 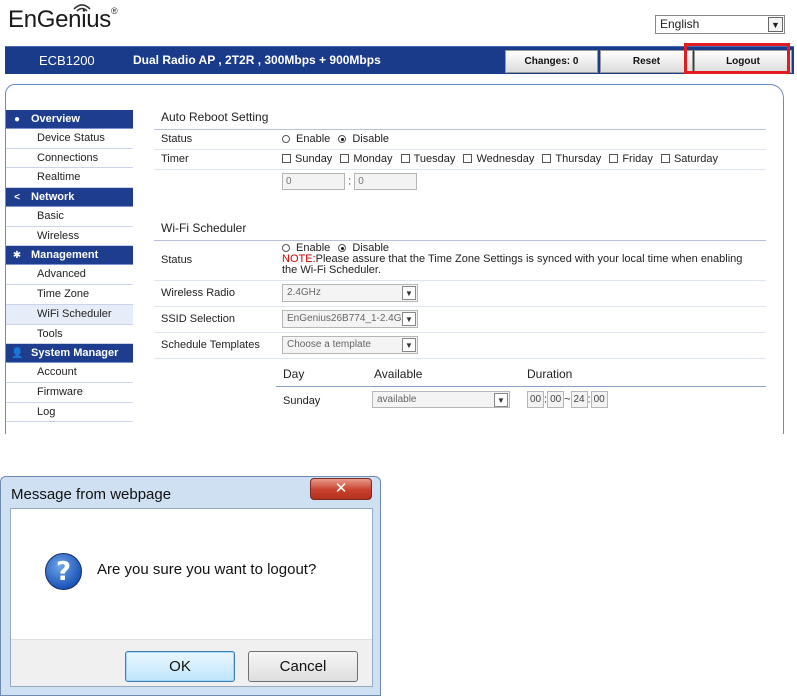 I want to click on checkbox-monday, so click(x=345, y=158).